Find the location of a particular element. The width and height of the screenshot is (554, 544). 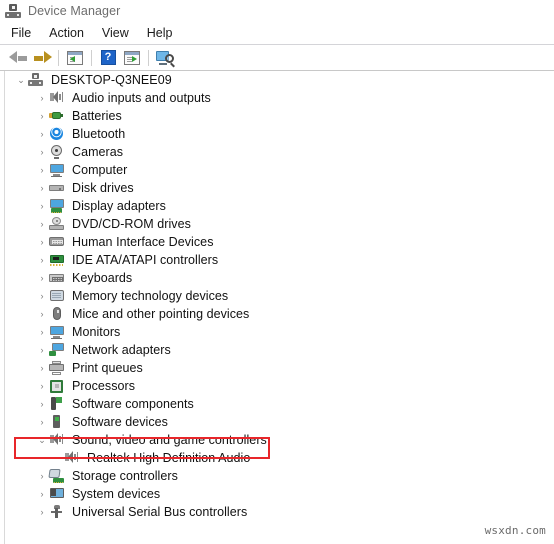

forward-arrow-icon is located at coordinates (42, 58).